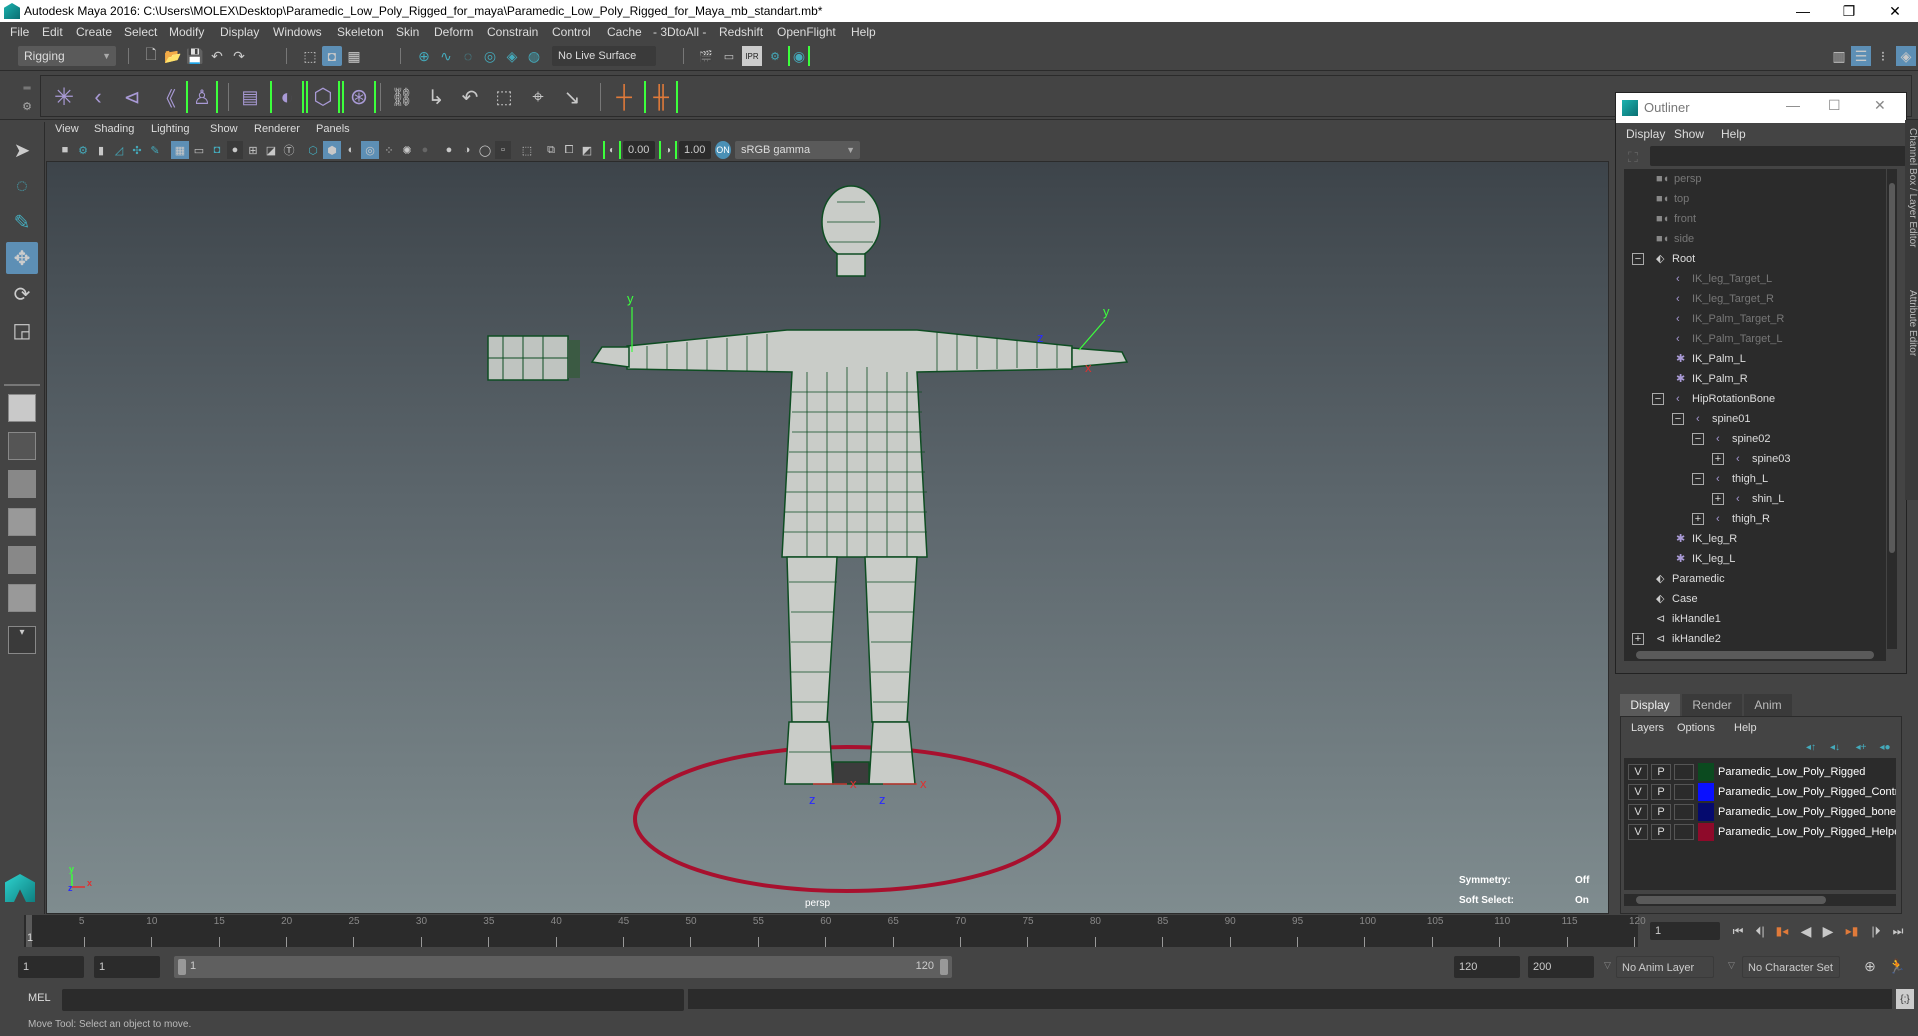 Image resolution: width=1918 pixels, height=1036 pixels. Describe the element at coordinates (806, 32) in the screenshot. I see `menu-openflight: OpenFlight` at that location.